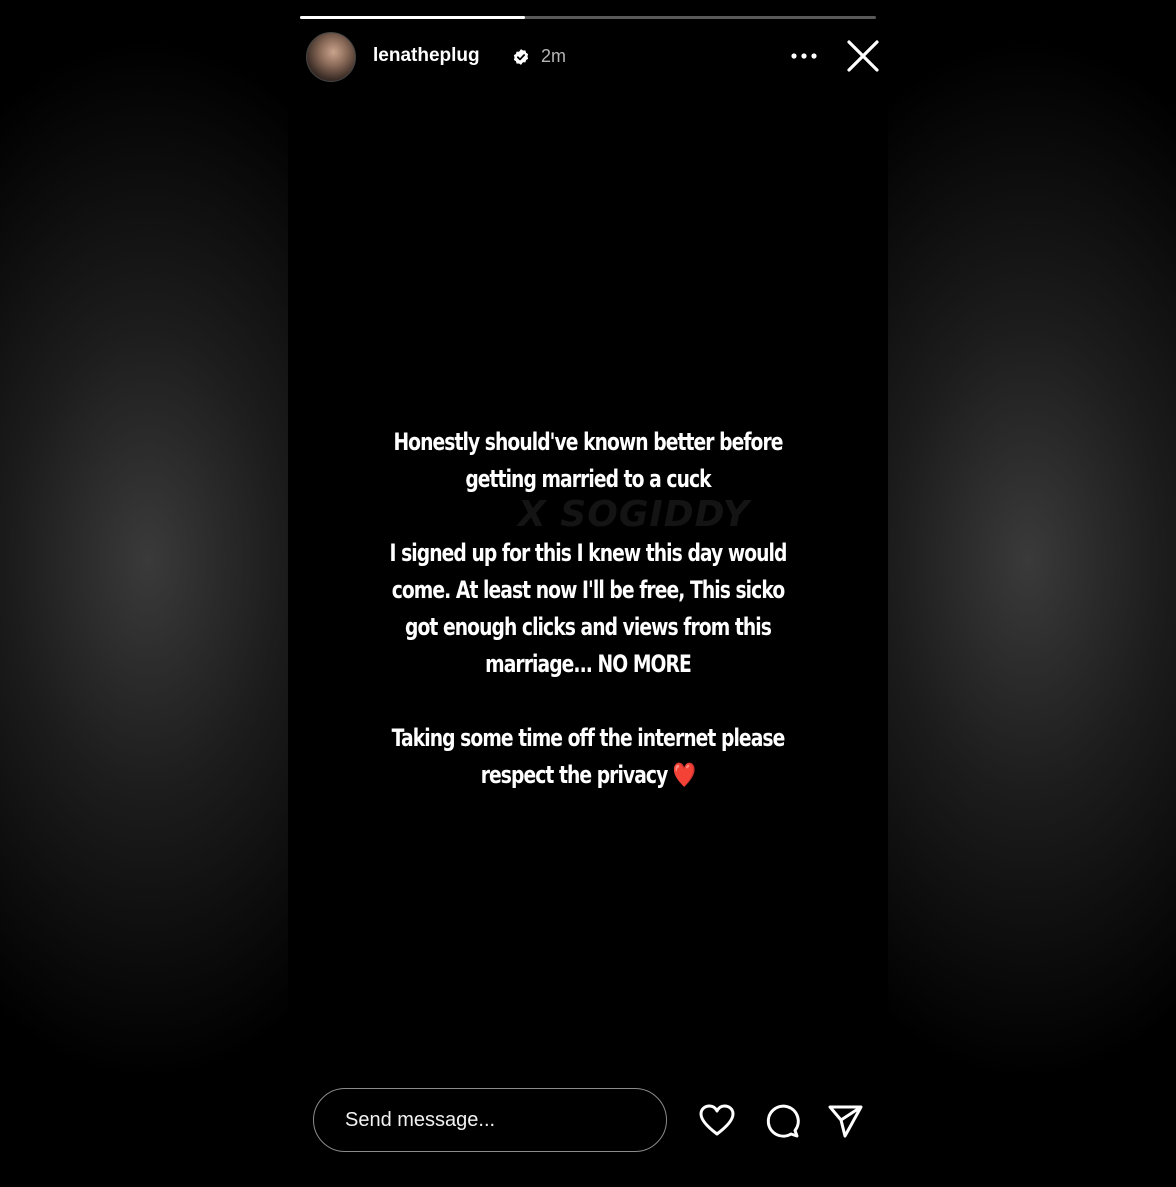 The width and height of the screenshot is (1176, 1187). What do you see at coordinates (863, 56) in the screenshot?
I see `close-icon` at bounding box center [863, 56].